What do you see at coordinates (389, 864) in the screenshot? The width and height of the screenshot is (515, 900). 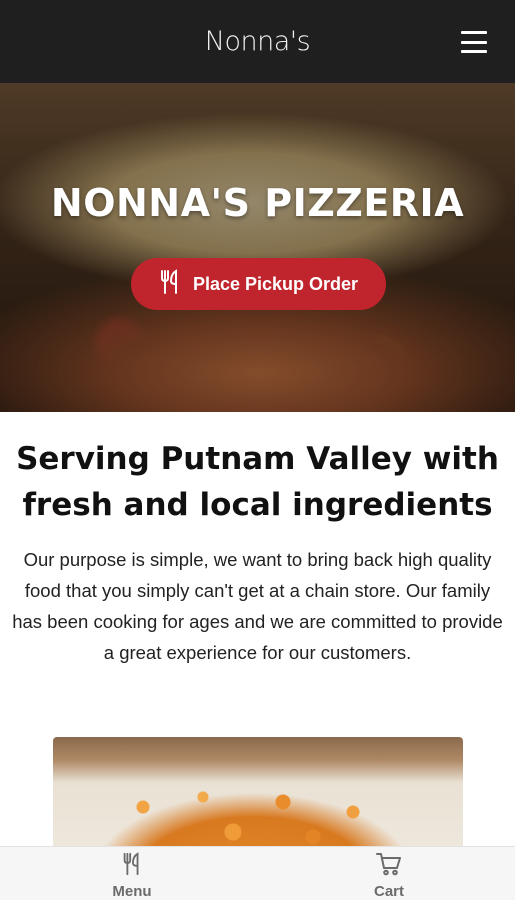 I see `cart-icon` at bounding box center [389, 864].